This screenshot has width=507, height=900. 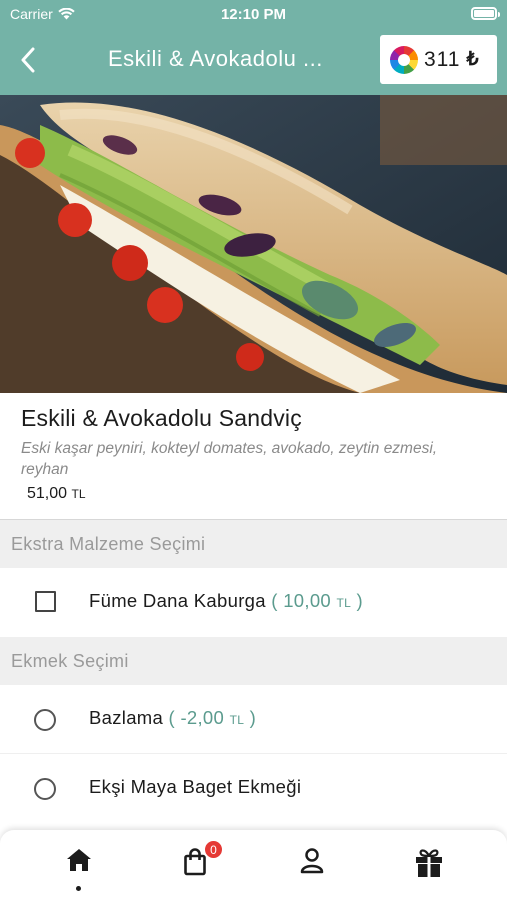 I want to click on option-row-eksi-maya-baget: Ekşi Maya Baget Ekmeği, so click(x=253, y=788).